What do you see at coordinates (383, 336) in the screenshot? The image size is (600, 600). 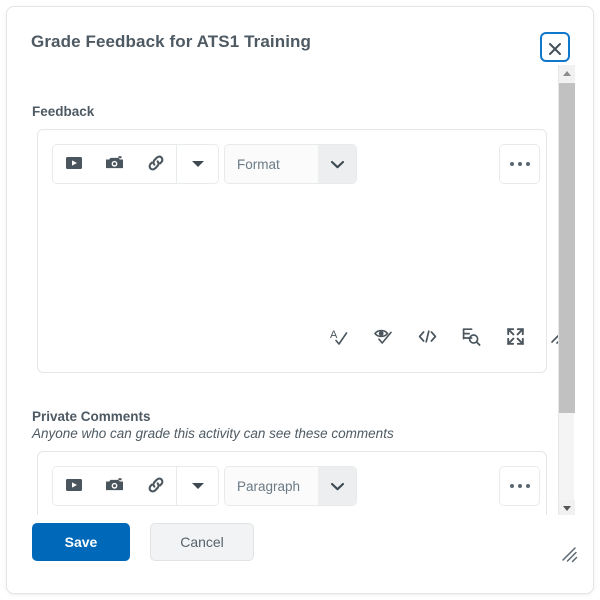 I see `accessibility-checker-icon` at bounding box center [383, 336].